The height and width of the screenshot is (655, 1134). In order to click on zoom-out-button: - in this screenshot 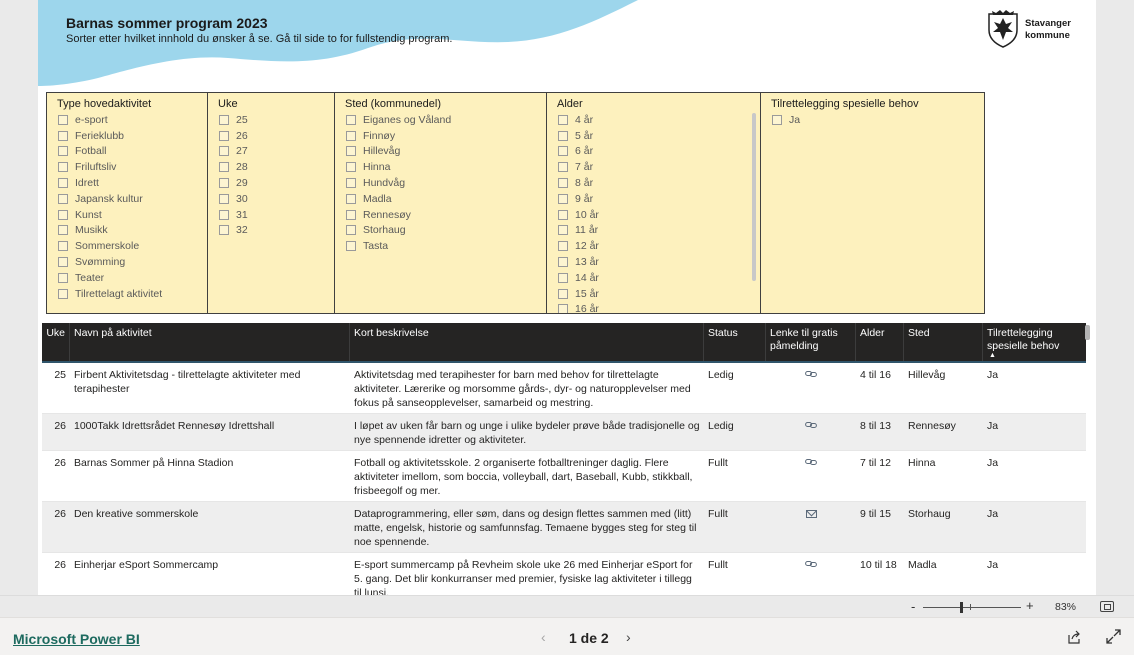, I will do `click(913, 606)`.